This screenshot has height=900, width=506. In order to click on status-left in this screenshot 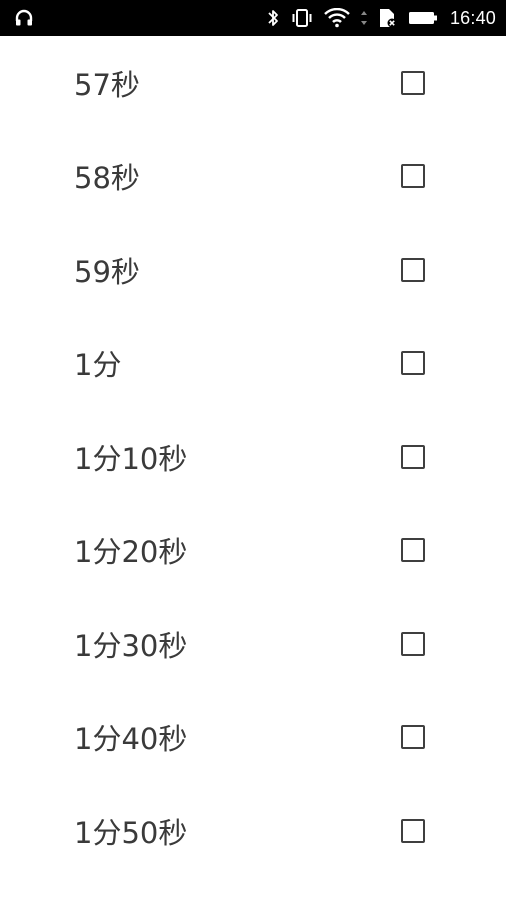, I will do `click(24, 18)`.